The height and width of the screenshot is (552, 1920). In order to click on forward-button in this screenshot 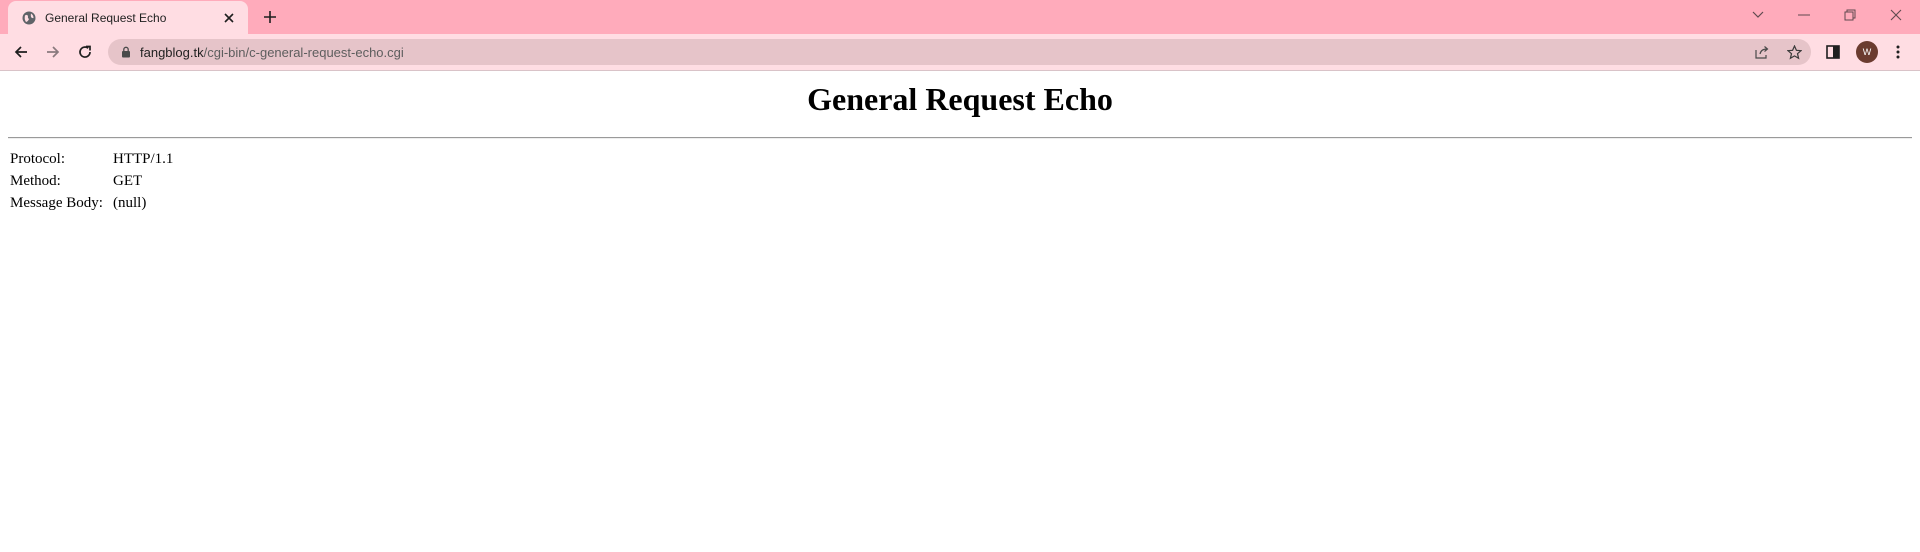, I will do `click(53, 52)`.